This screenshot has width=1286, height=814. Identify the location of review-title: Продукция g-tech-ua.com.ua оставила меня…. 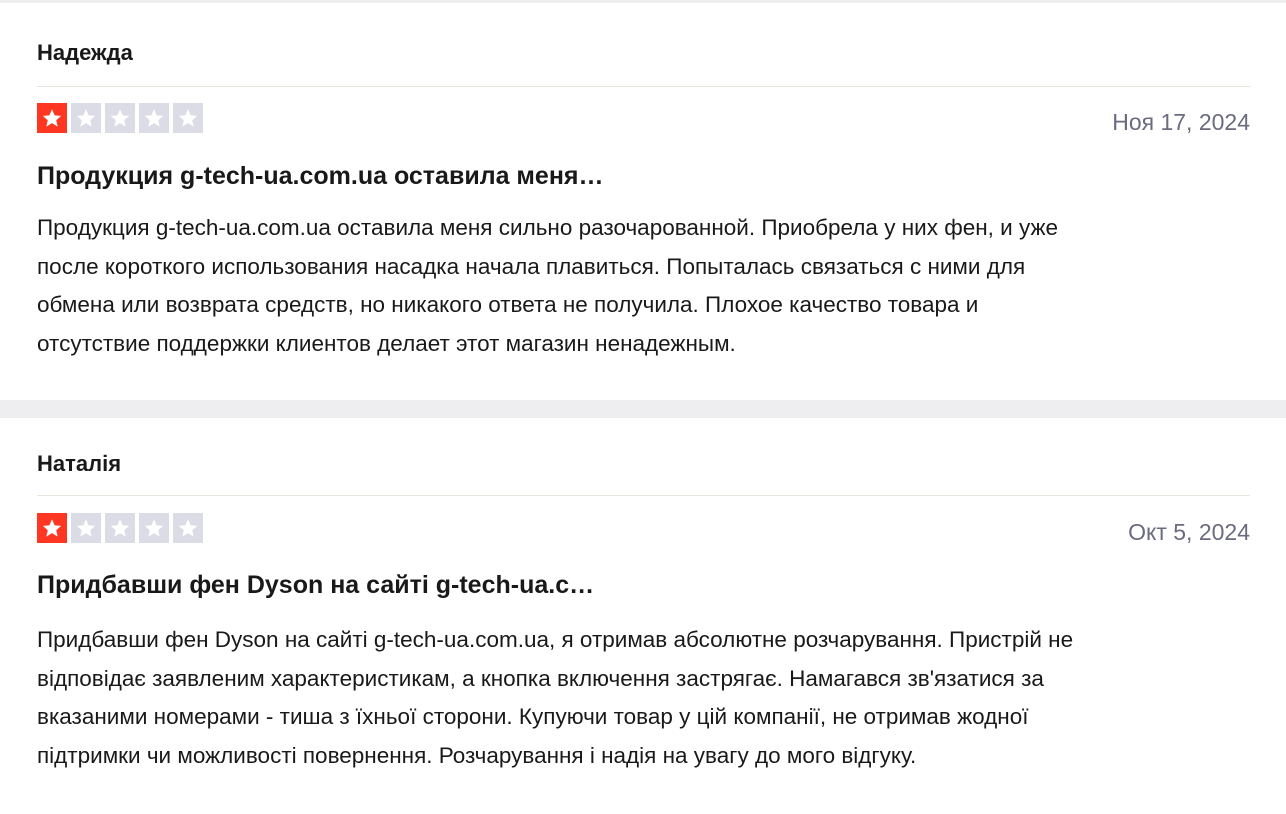
(320, 176).